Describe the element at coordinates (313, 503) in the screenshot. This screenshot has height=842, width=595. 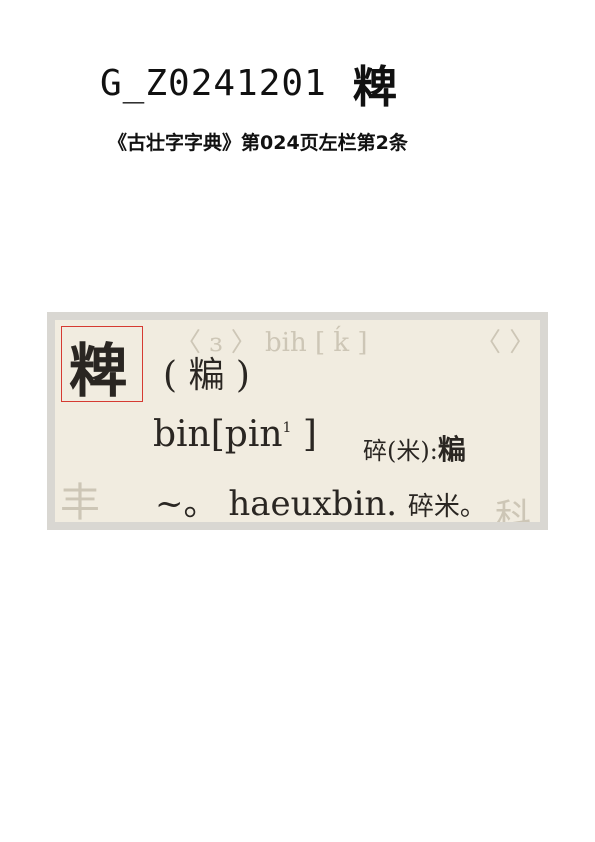
I see `example-word: haeuxbin.` at that location.